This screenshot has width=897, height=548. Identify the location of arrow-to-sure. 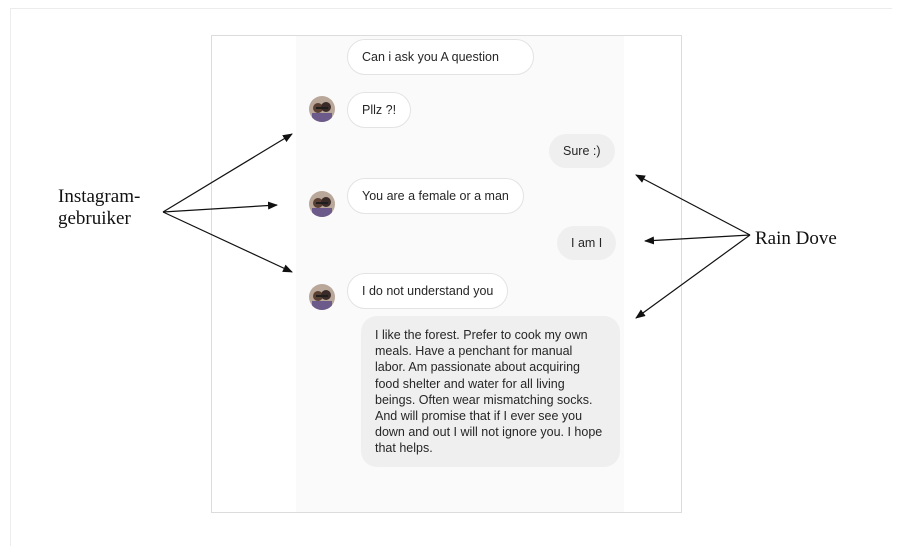
(693, 205).